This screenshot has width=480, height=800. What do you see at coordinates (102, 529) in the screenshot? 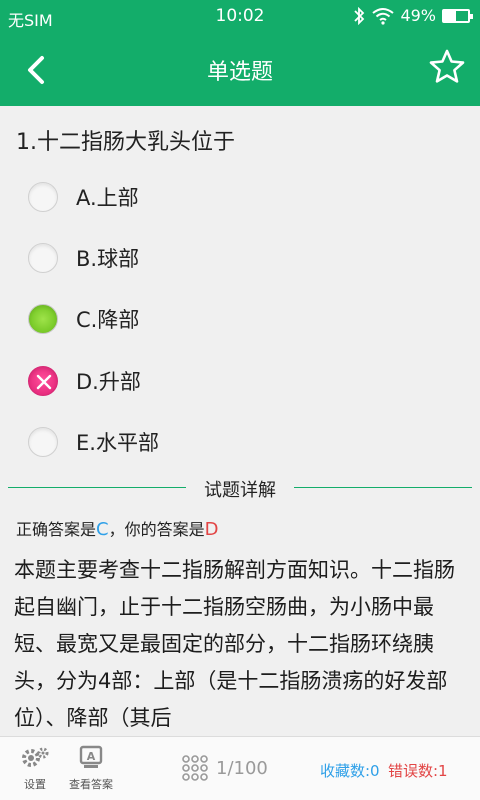
I see `correct-answer: C` at bounding box center [102, 529].